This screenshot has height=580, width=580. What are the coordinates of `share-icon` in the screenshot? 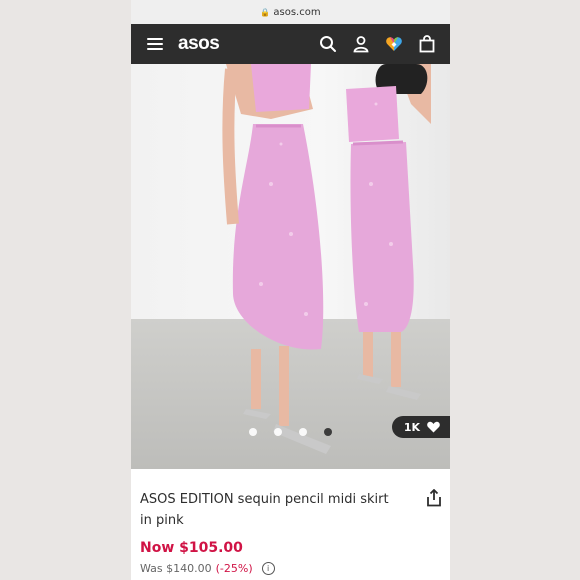 It's located at (434, 497).